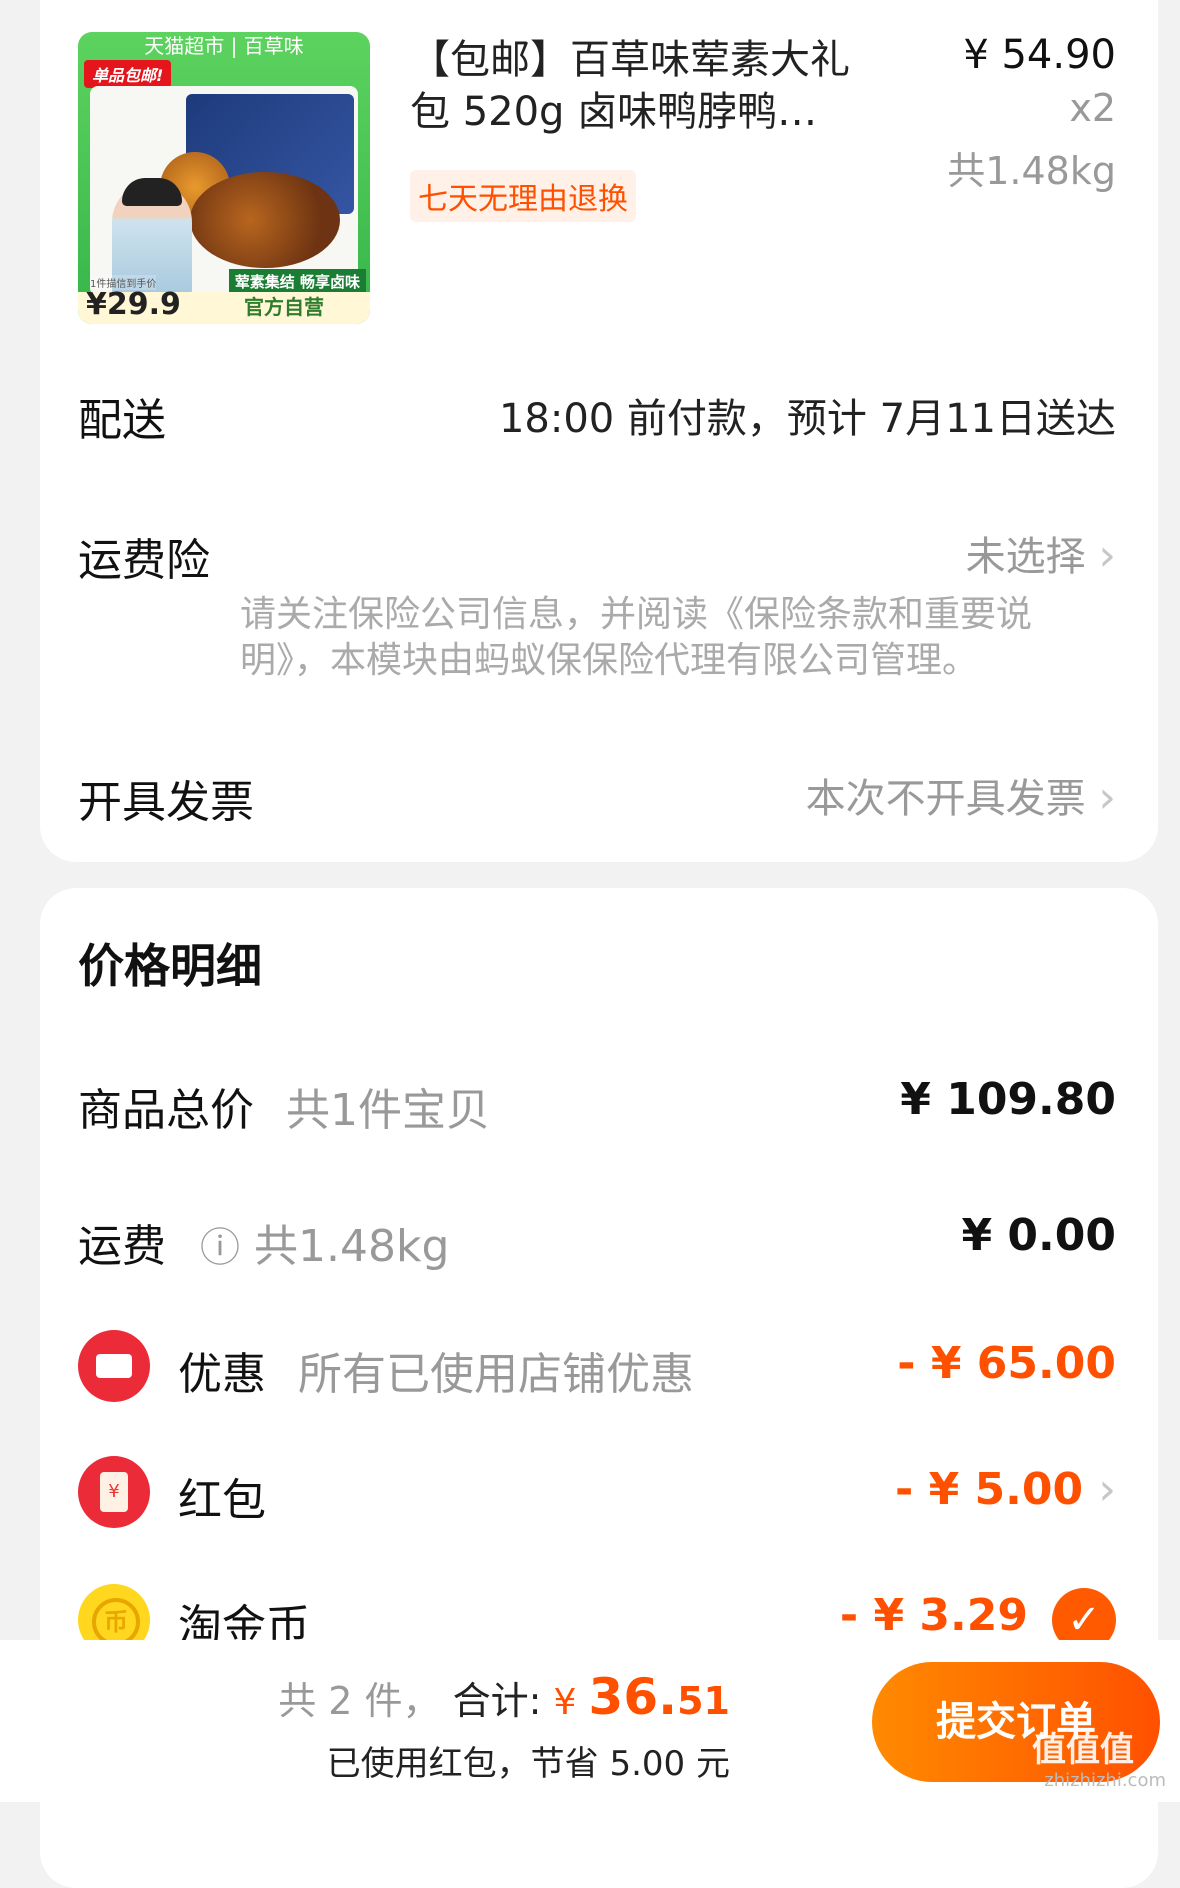 This screenshot has height=1888, width=1180. Describe the element at coordinates (114, 1366) in the screenshot. I see `coupon-icon` at that location.